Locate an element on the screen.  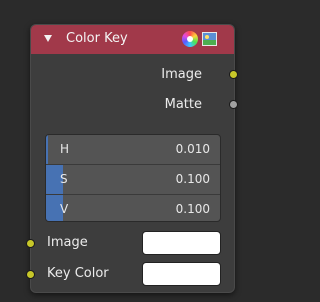
value-slider: V 0.100 is located at coordinates (133, 208).